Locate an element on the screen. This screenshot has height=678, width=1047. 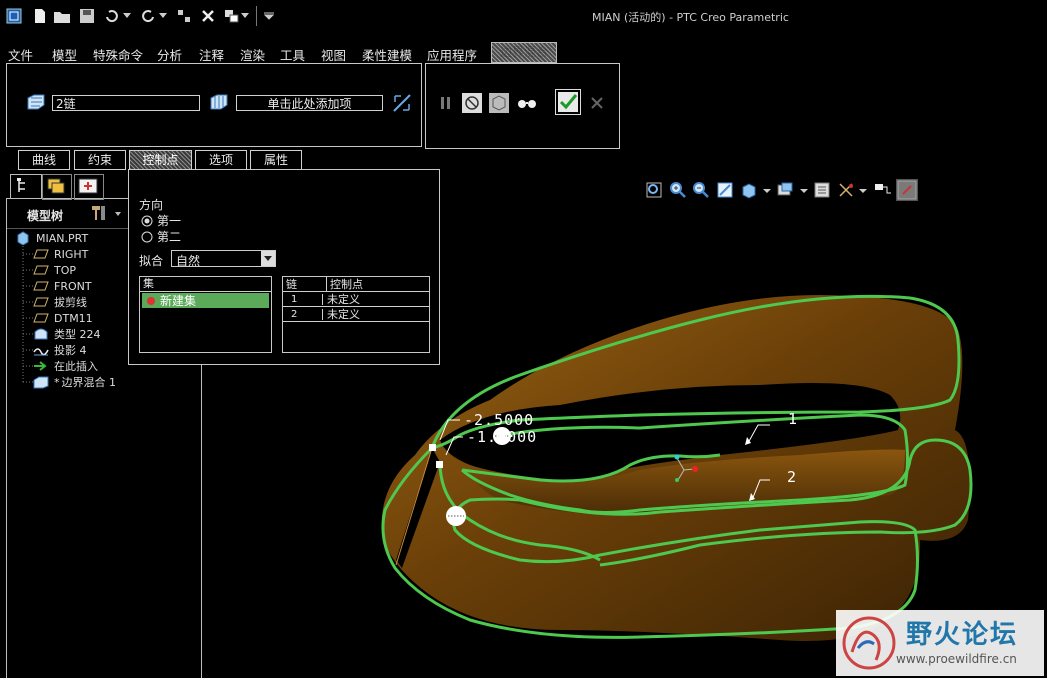
menu-flexible: 柔性建模 is located at coordinates (387, 54).